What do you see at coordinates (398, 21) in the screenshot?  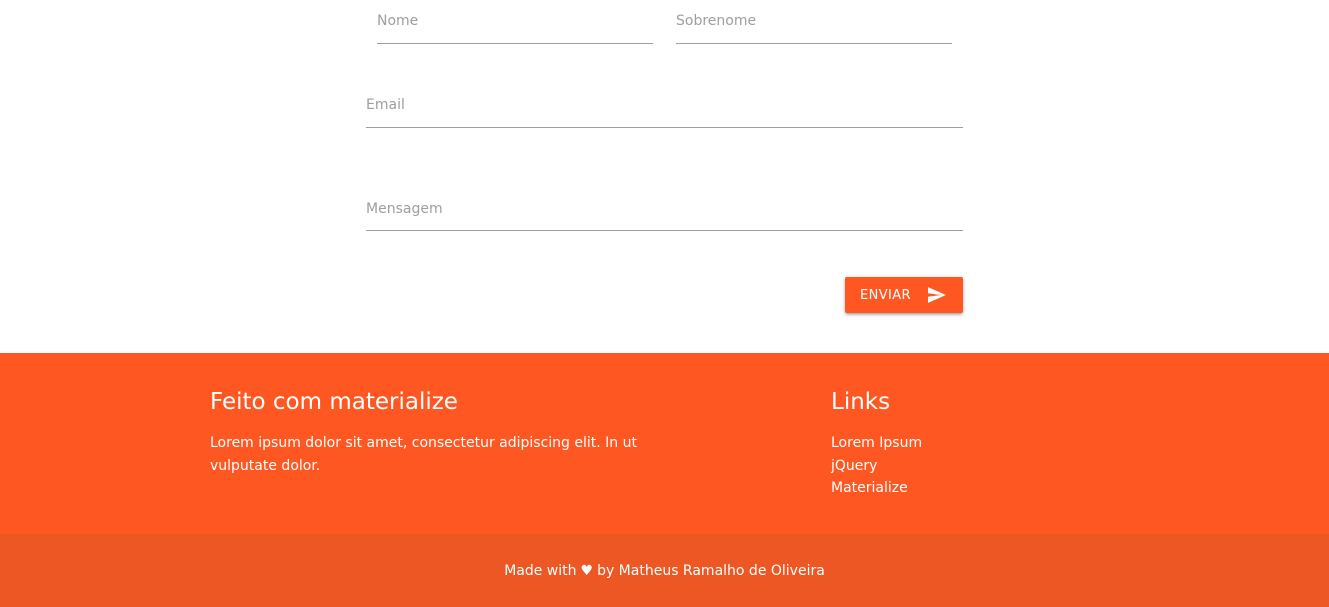 I see `first-name-label: Nome` at bounding box center [398, 21].